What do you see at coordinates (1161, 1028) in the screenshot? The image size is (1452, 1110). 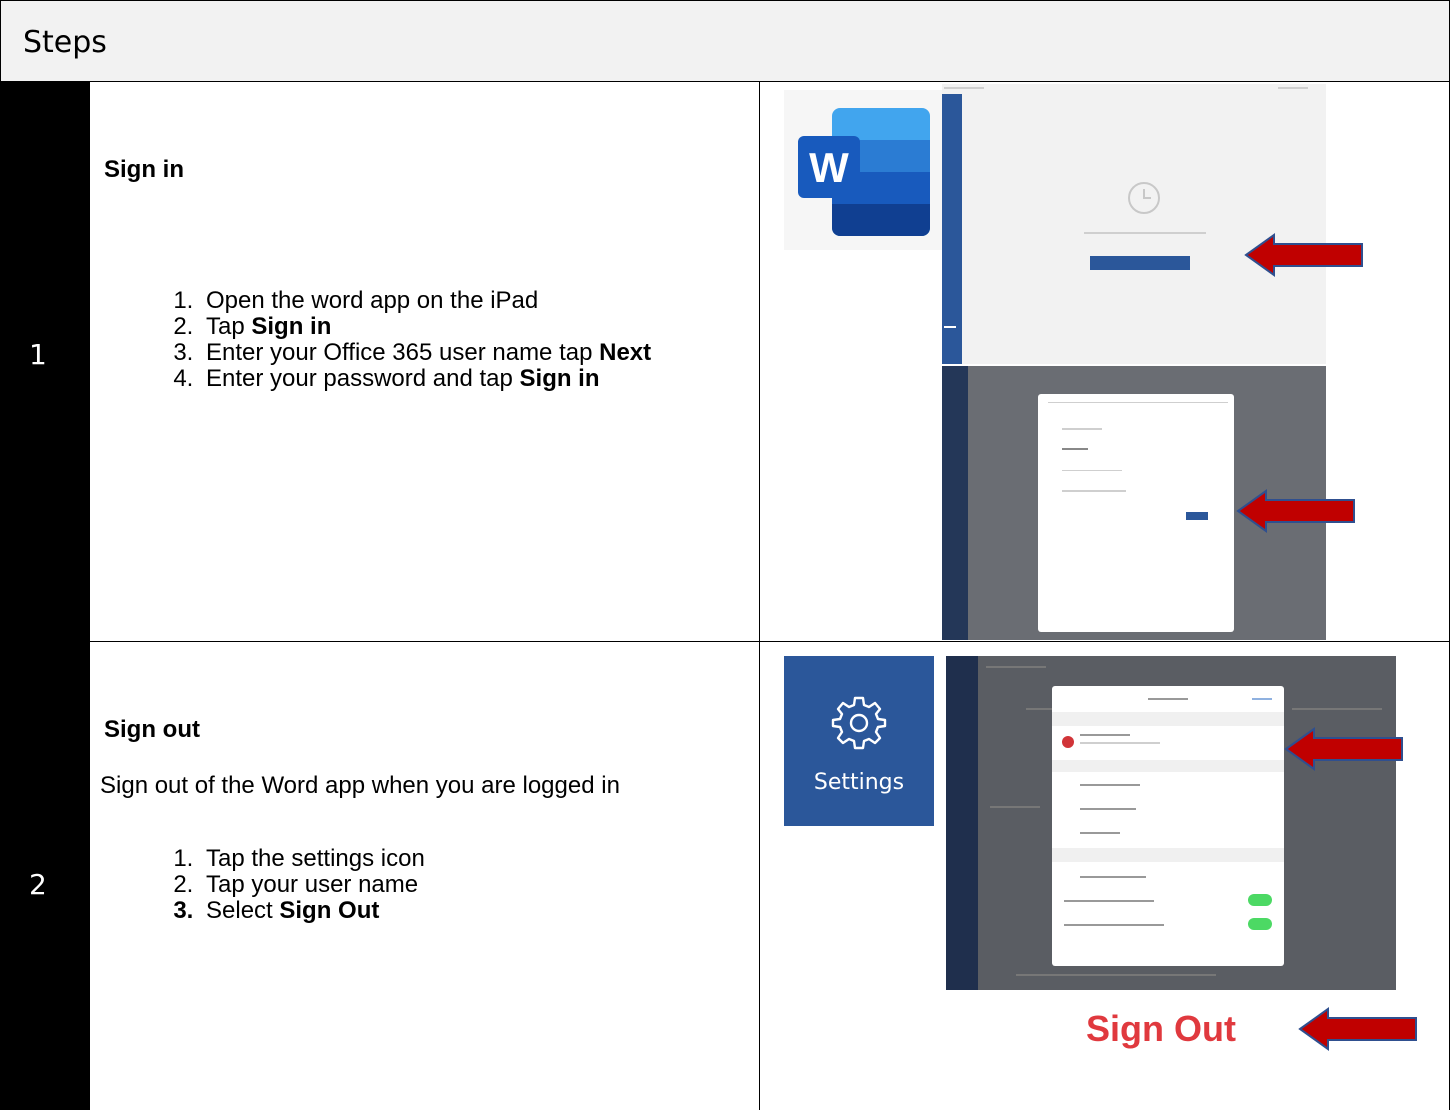 I see `sign-out-label: Sign Out` at bounding box center [1161, 1028].